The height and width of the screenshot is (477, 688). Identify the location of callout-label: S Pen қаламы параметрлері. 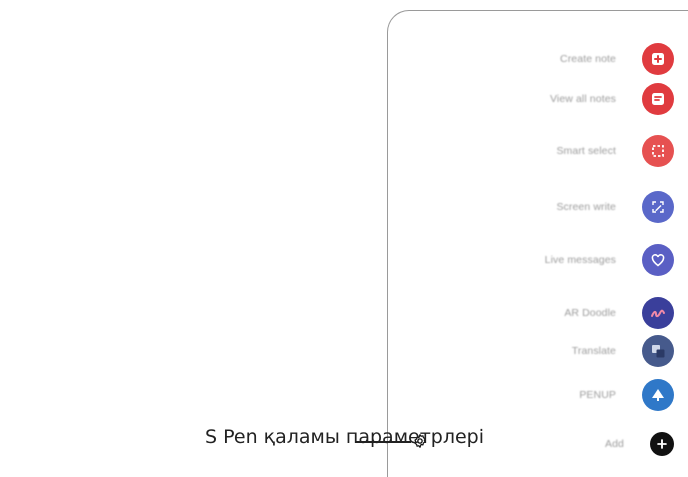
(345, 437).